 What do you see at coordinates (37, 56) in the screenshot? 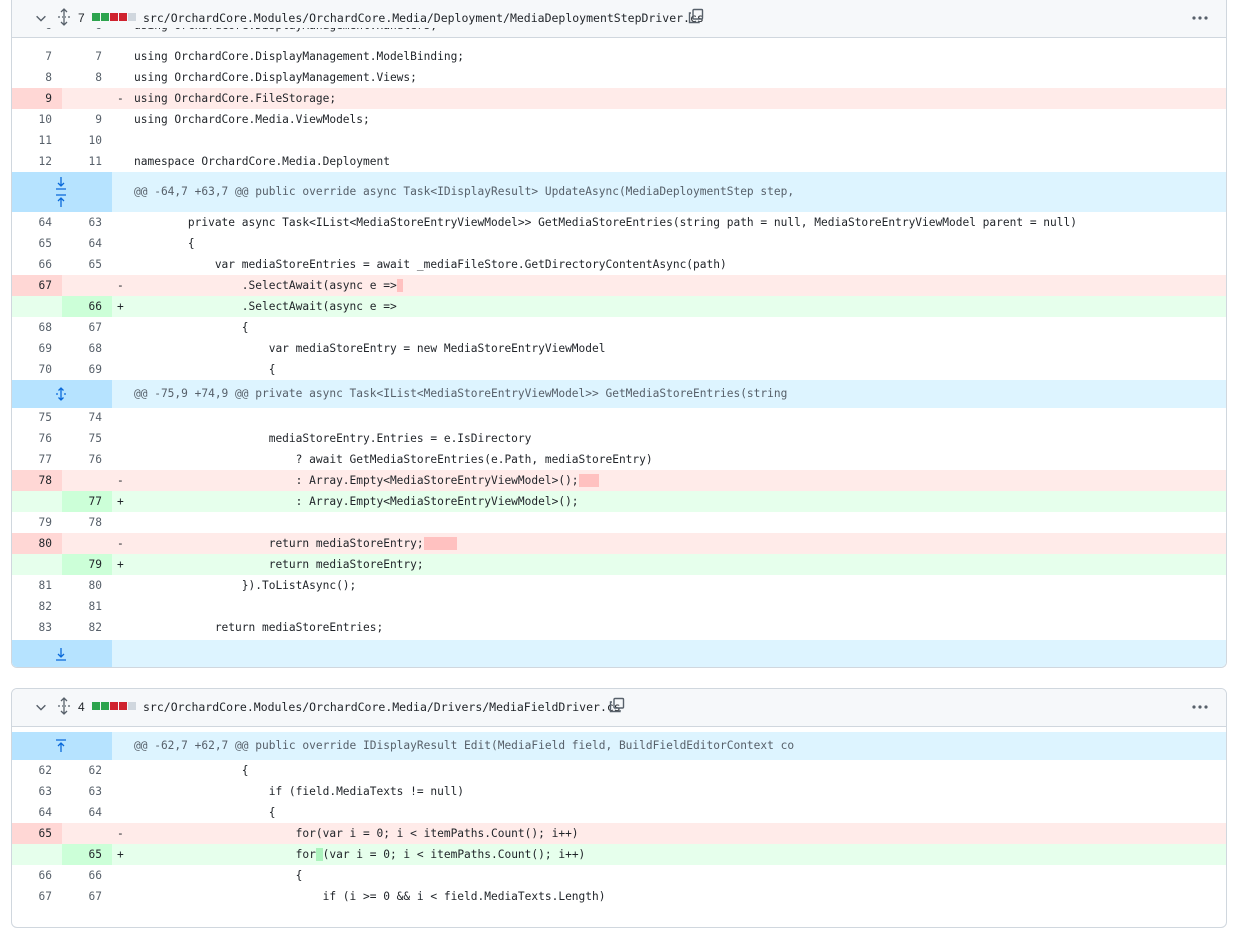
I see `old-line-number: 7` at bounding box center [37, 56].